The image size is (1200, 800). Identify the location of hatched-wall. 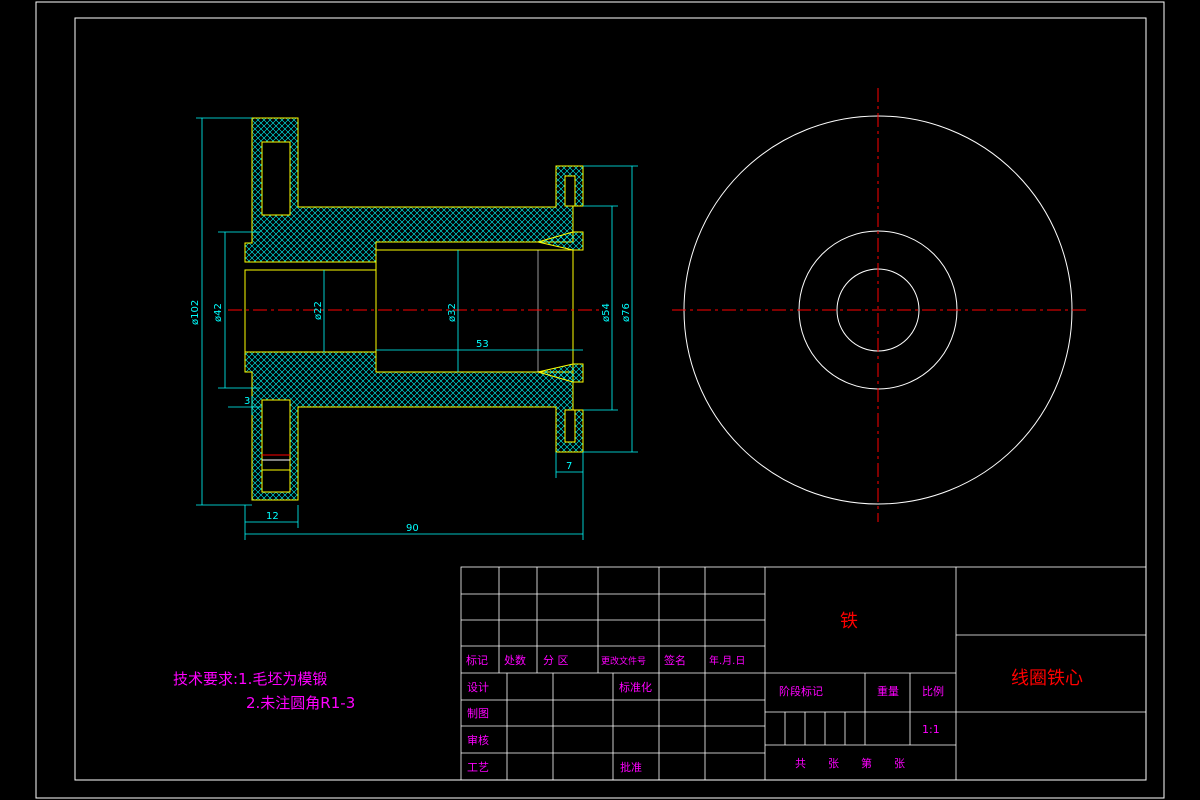
(414, 190).